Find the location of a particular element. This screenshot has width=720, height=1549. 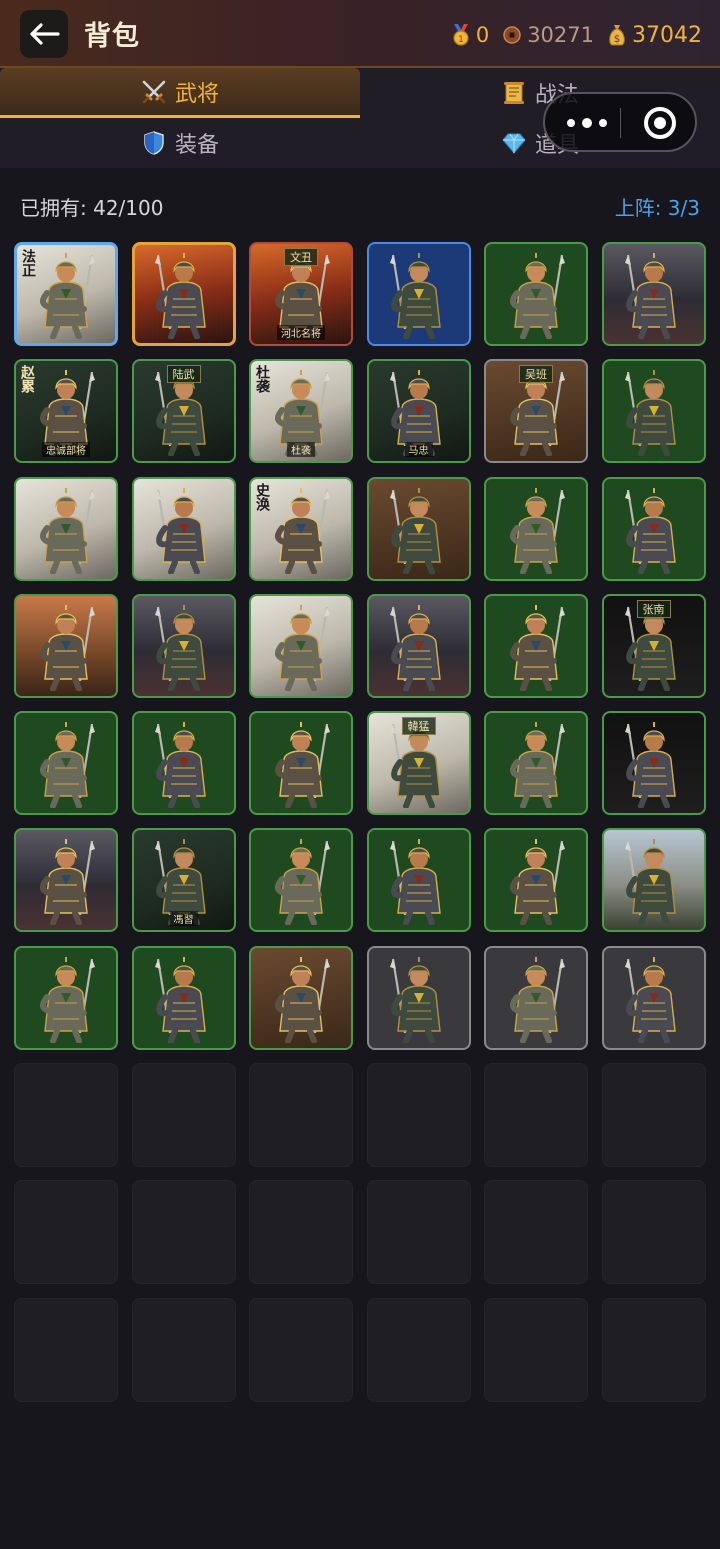

general-card: 张南 is located at coordinates (653, 645).